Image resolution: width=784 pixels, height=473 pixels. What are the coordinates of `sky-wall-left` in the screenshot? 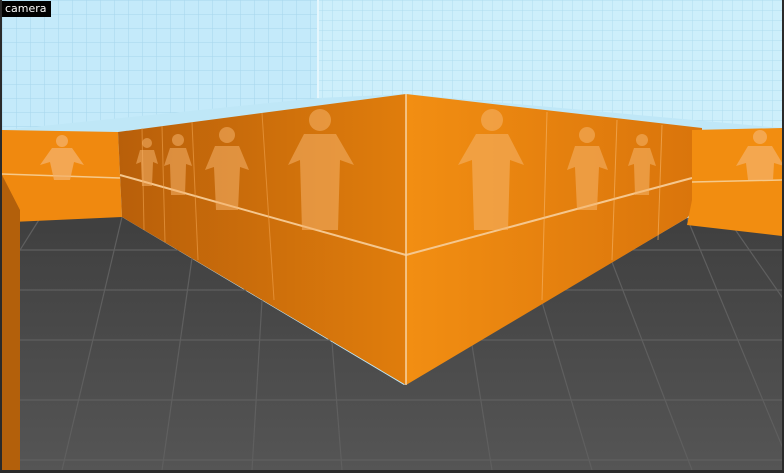 It's located at (160, 65).